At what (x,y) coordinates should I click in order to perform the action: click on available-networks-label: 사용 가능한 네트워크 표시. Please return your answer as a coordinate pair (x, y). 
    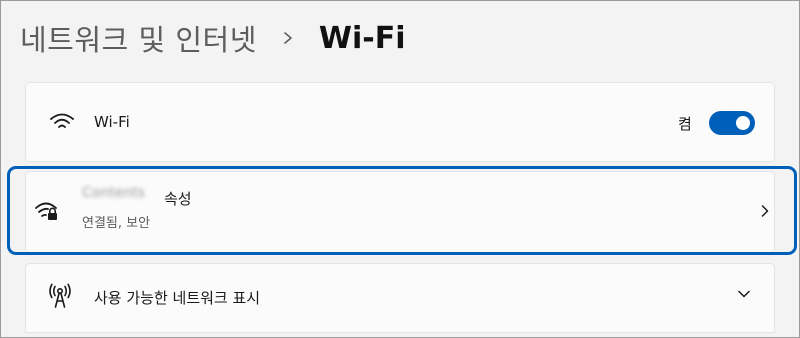
    Looking at the image, I should click on (177, 298).